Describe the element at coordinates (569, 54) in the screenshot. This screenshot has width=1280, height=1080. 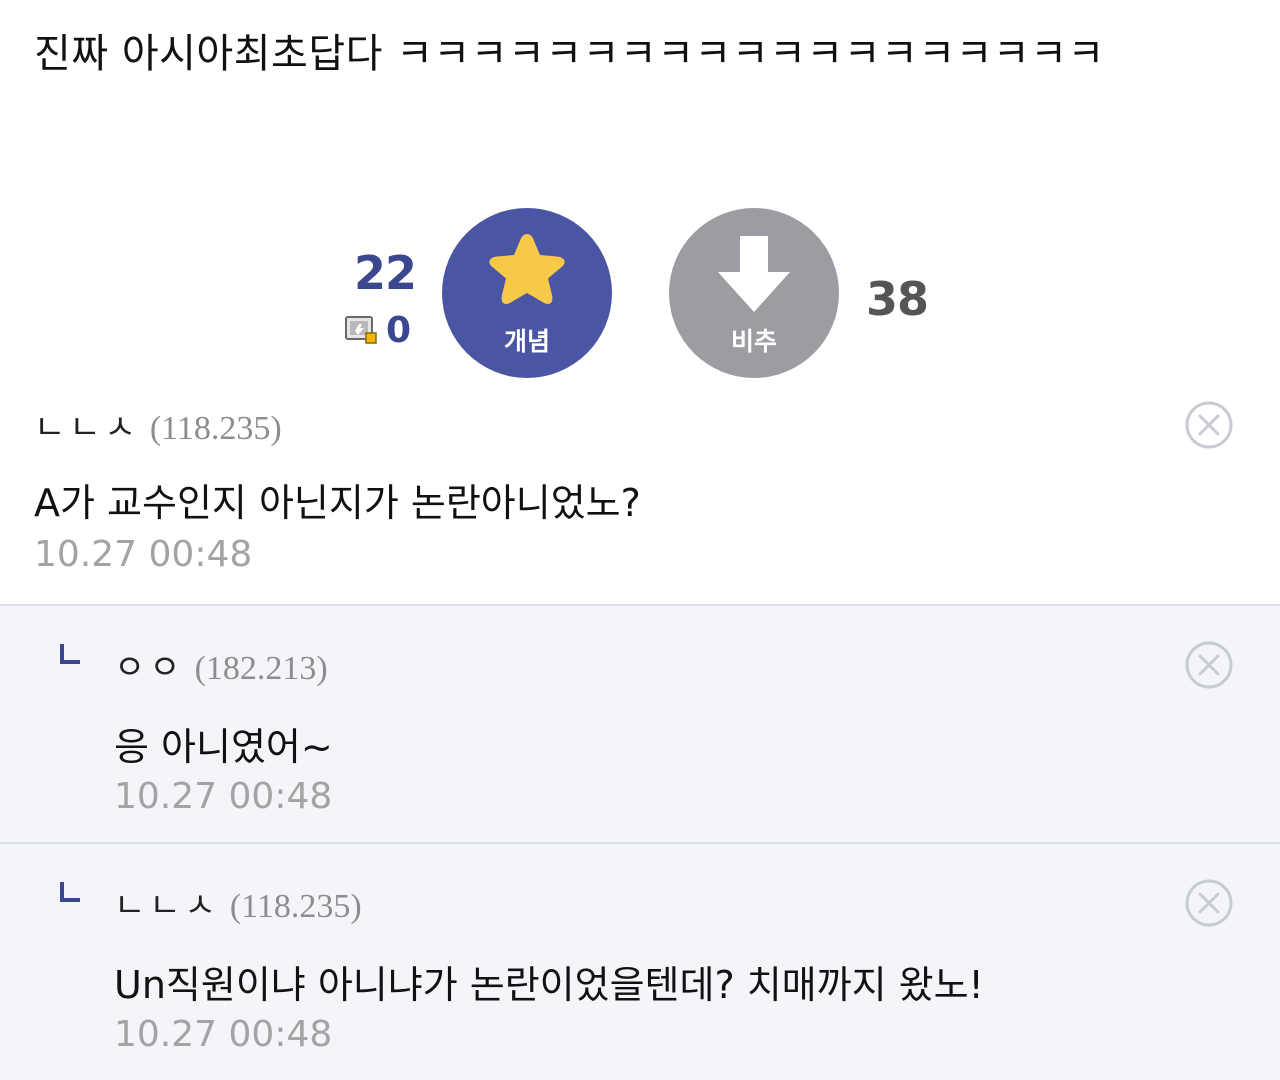
I see `post-body-text: 진짜 아시아최초답다 ㅋㅋㅋㅋㅋㅋㅋㅋㅋㅋㅋㅋㅋㅋㅋㅋㅋㅋㅋ` at that location.